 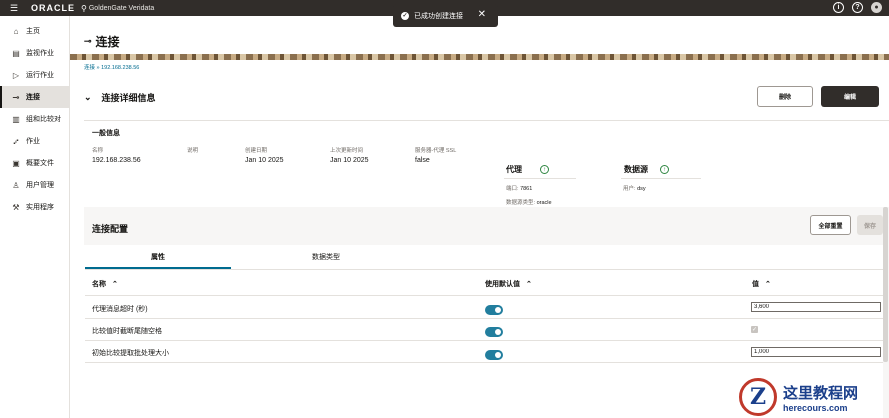 I want to click on profile-icon: ▣, so click(x=16, y=163).